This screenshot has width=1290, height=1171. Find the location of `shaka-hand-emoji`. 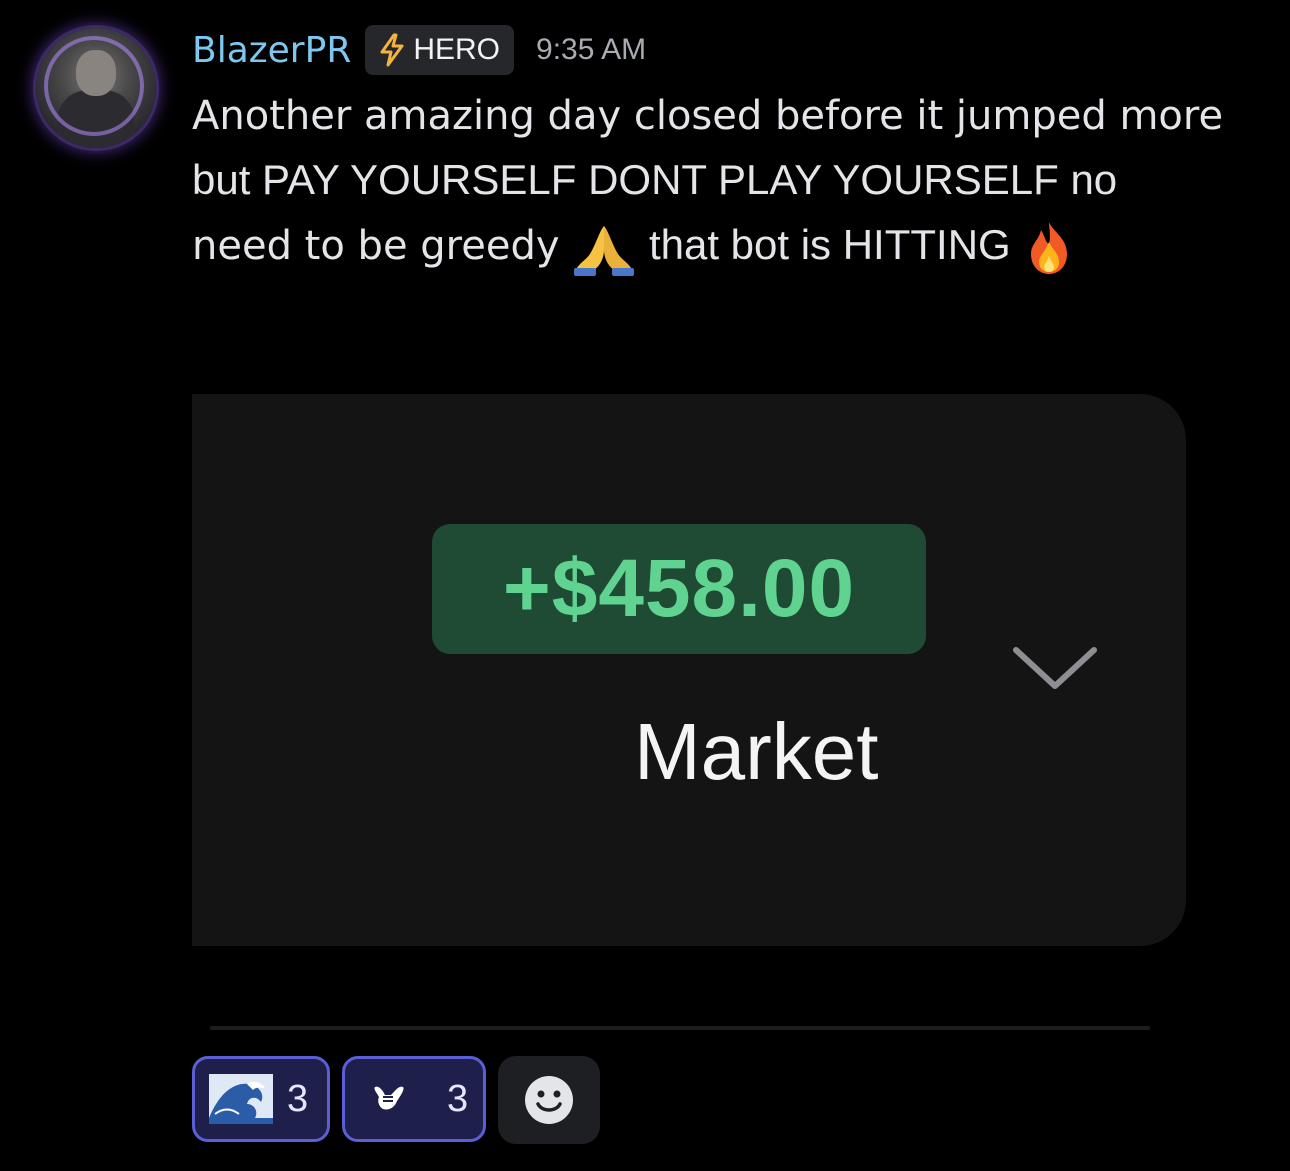

shaka-hand-emoji is located at coordinates (389, 1098).